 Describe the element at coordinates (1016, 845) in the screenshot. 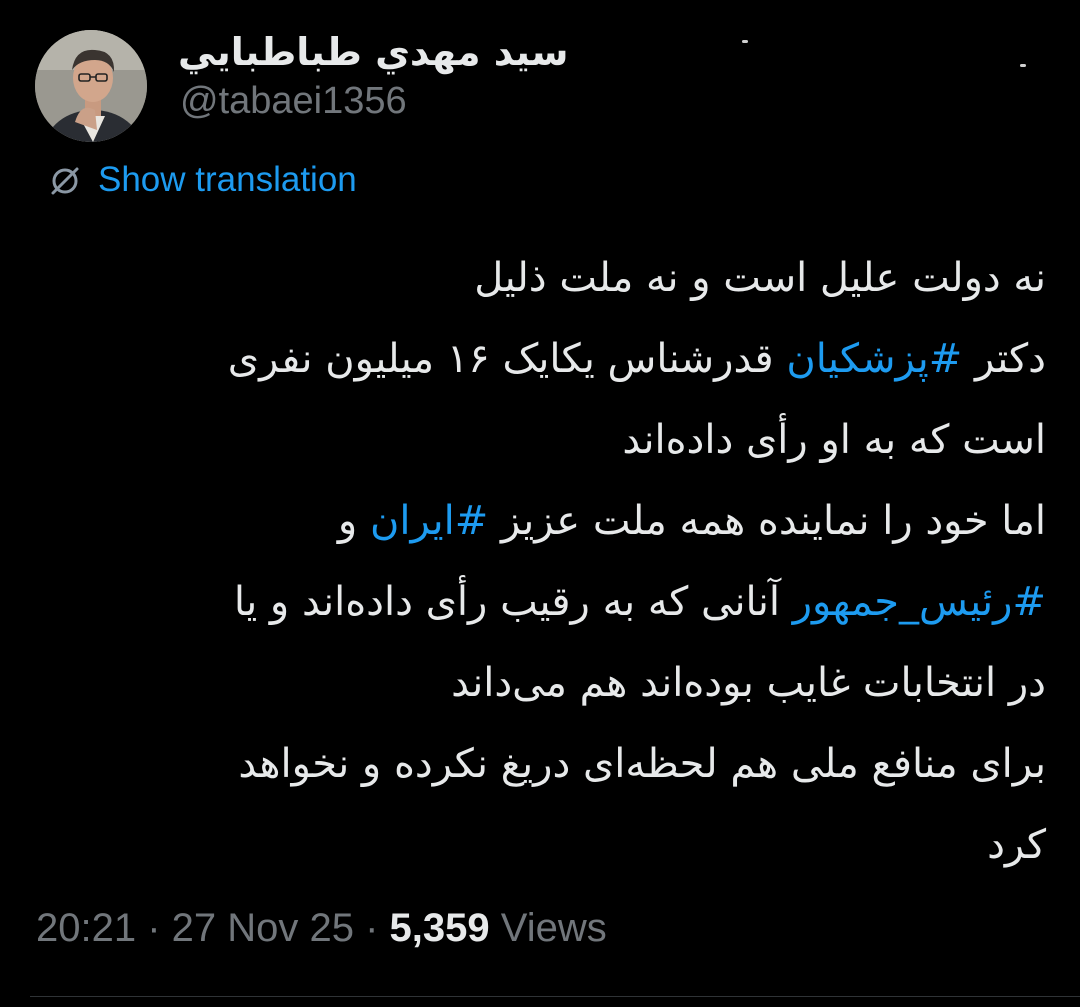

I see `tweet-text-segment: کرد` at that location.